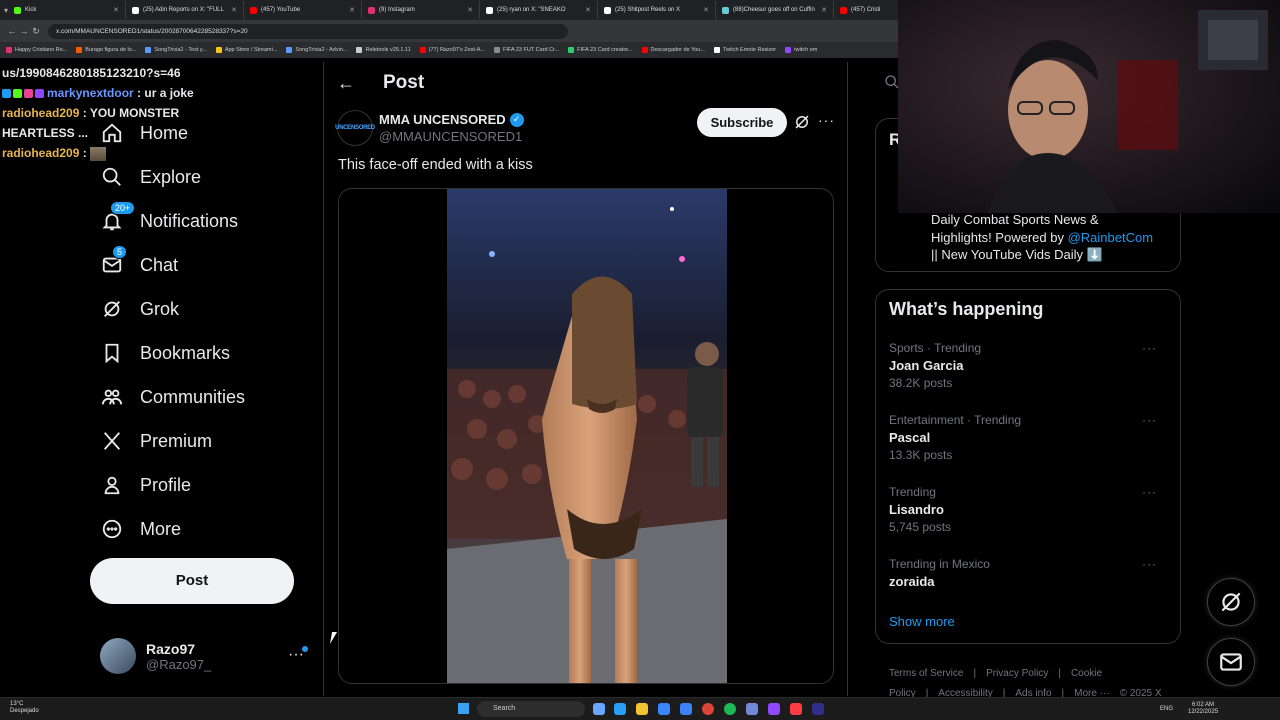 This screenshot has height=720, width=1280. Describe the element at coordinates (531, 709) in the screenshot. I see `taskbar-search: Search` at that location.